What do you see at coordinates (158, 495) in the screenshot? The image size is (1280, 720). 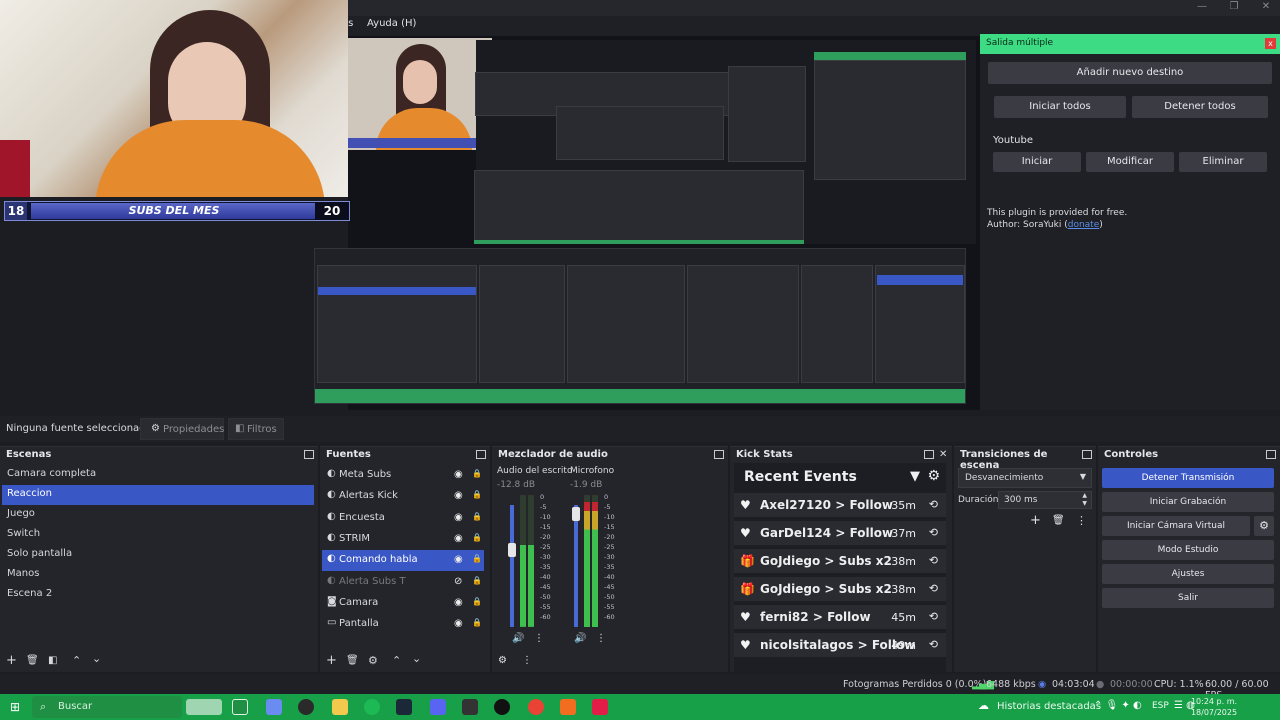 I see `scene-item: Reaccion` at bounding box center [158, 495].